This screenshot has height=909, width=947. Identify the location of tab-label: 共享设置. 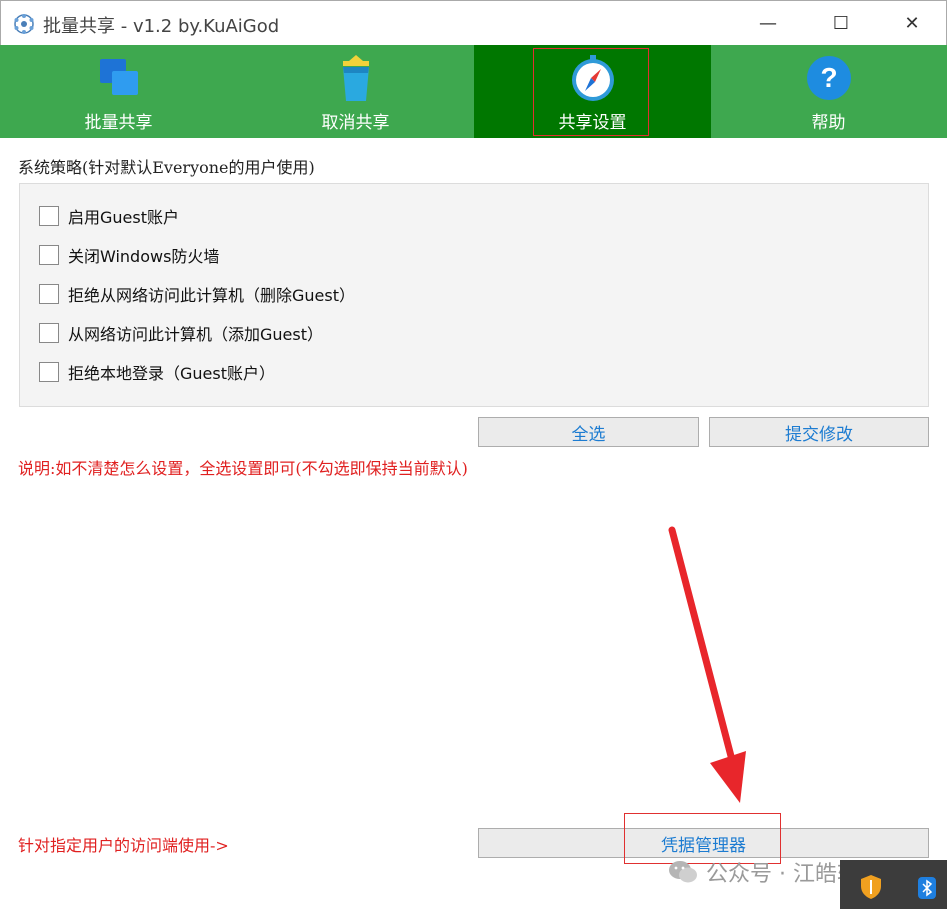
(592, 123).